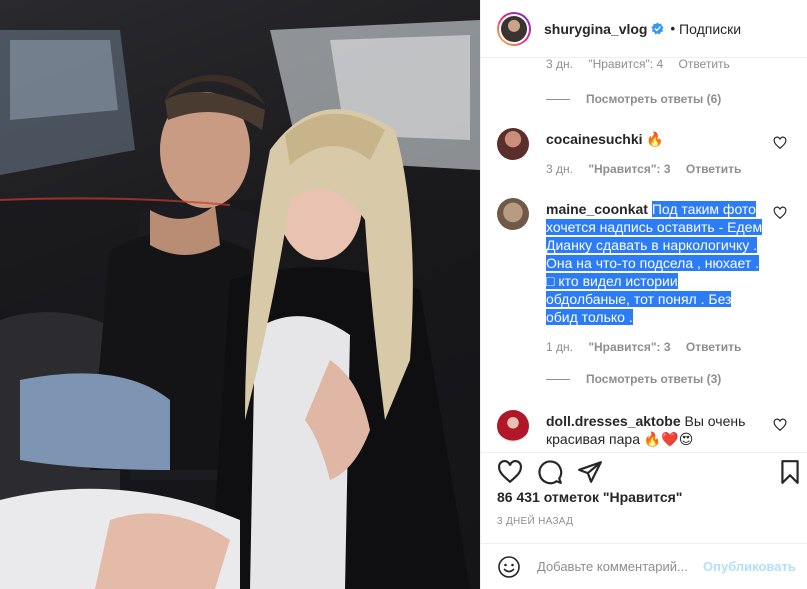  I want to click on smile-icon, so click(509, 567).